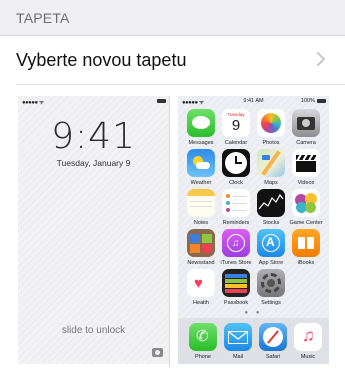 The width and height of the screenshot is (345, 368). I want to click on app-maps: Maps, so click(271, 171).